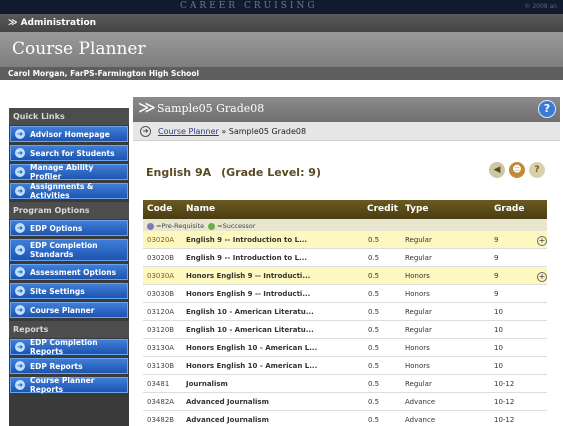 The height and width of the screenshot is (426, 563). Describe the element at coordinates (547, 109) in the screenshot. I see `help-icon: ?` at that location.